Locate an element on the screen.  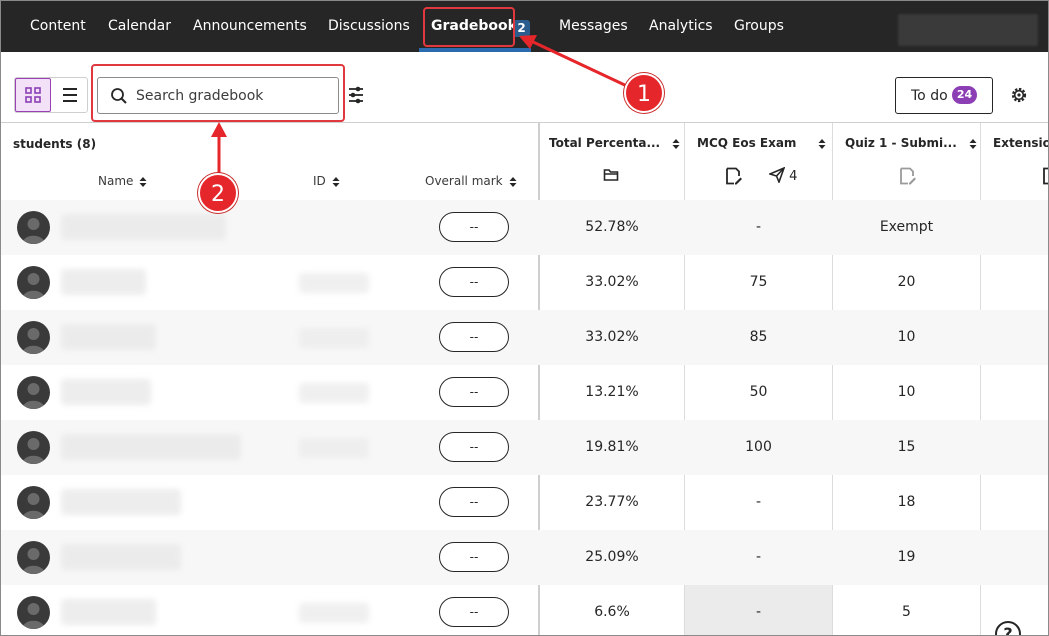
folder-icon is located at coordinates (611, 175).